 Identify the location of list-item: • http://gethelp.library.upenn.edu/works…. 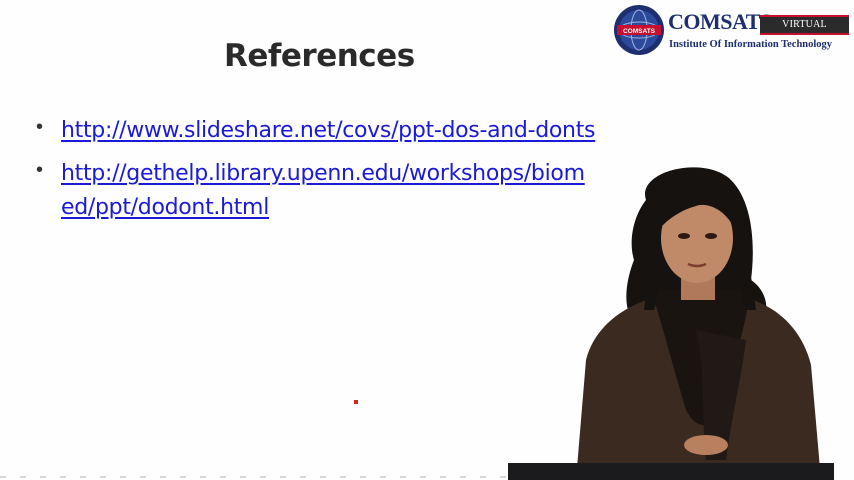
(316, 191).